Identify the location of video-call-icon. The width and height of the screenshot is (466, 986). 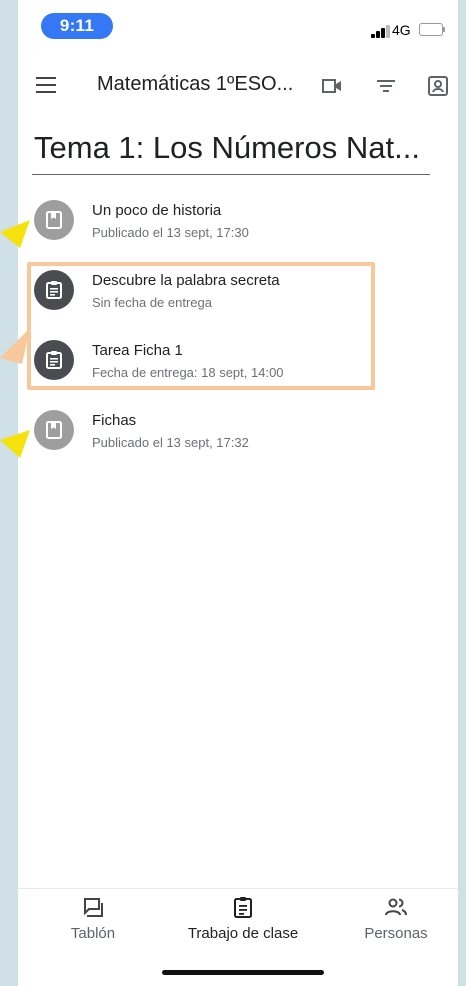
(332, 86).